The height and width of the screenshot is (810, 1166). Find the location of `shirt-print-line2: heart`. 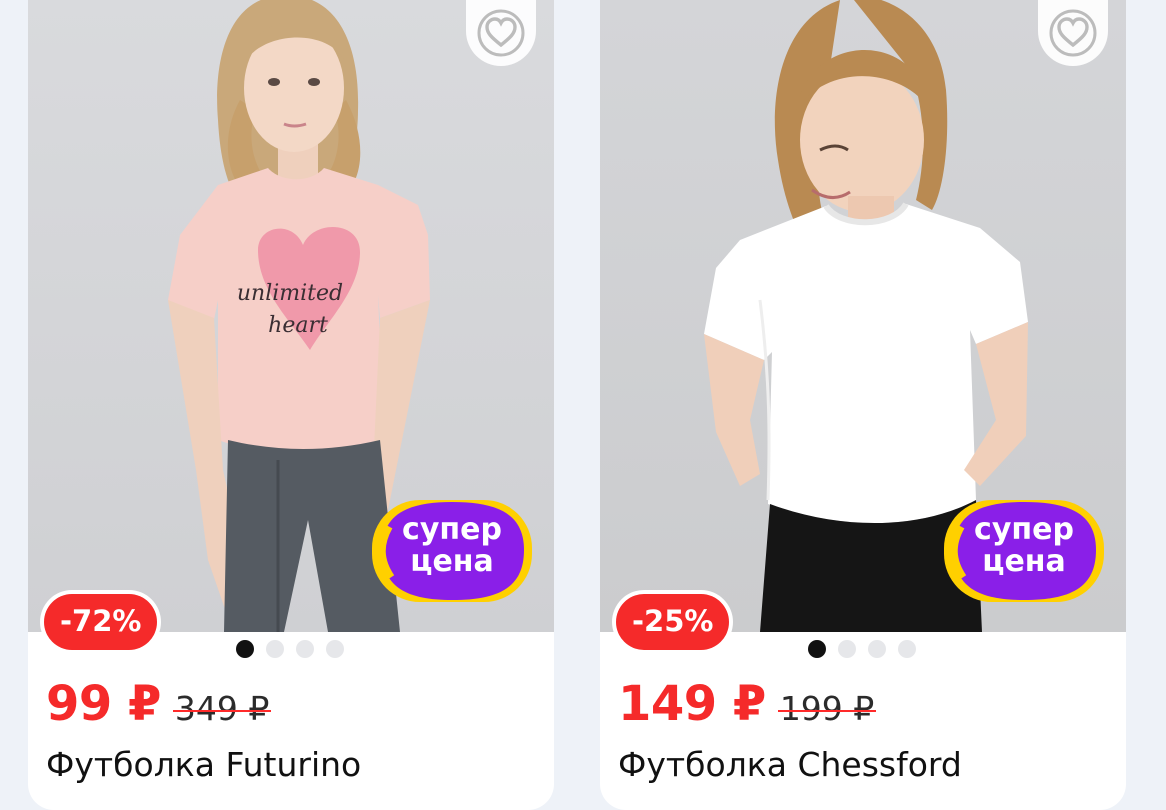

shirt-print-line2: heart is located at coordinates (298, 325).